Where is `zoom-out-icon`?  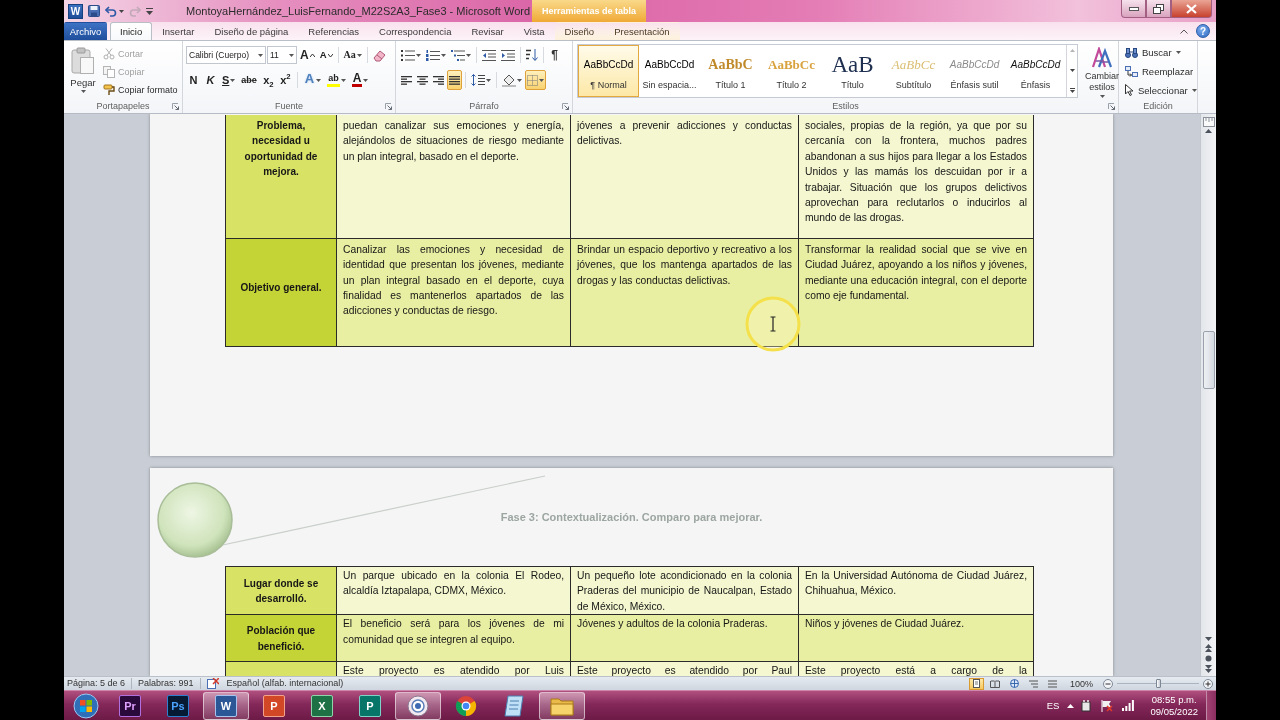
zoom-out-icon is located at coordinates (1108, 683).